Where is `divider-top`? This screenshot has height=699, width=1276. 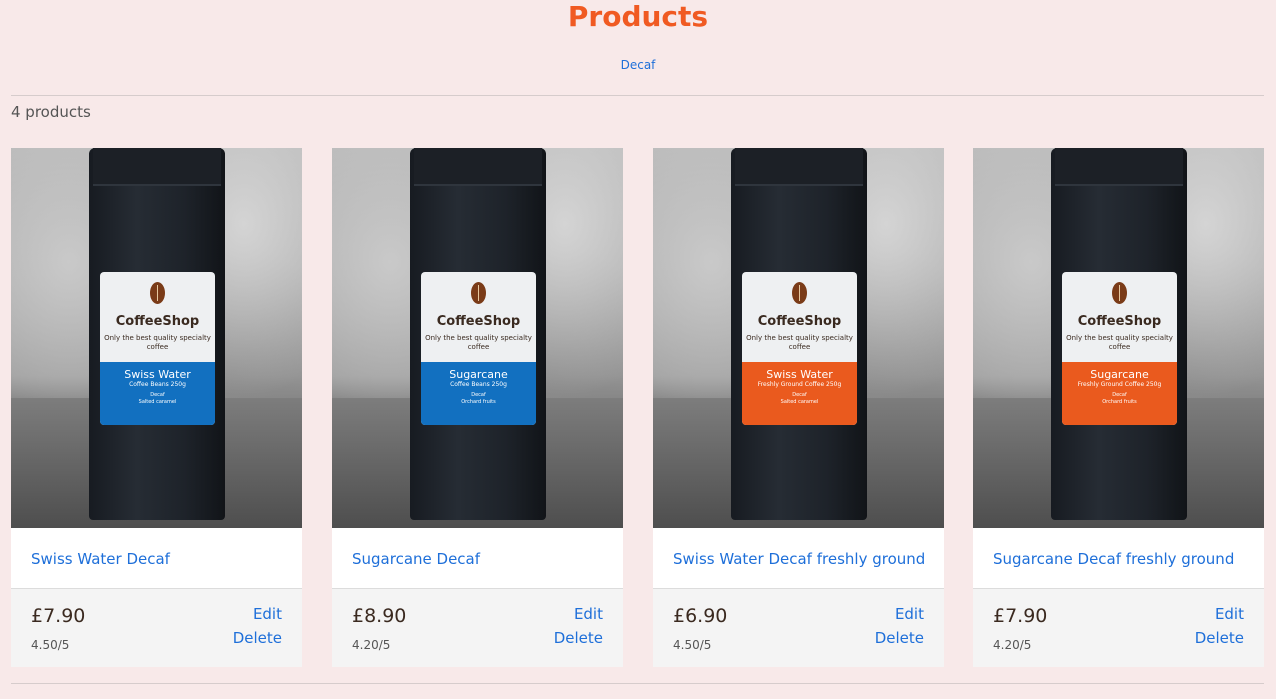 divider-top is located at coordinates (637, 95).